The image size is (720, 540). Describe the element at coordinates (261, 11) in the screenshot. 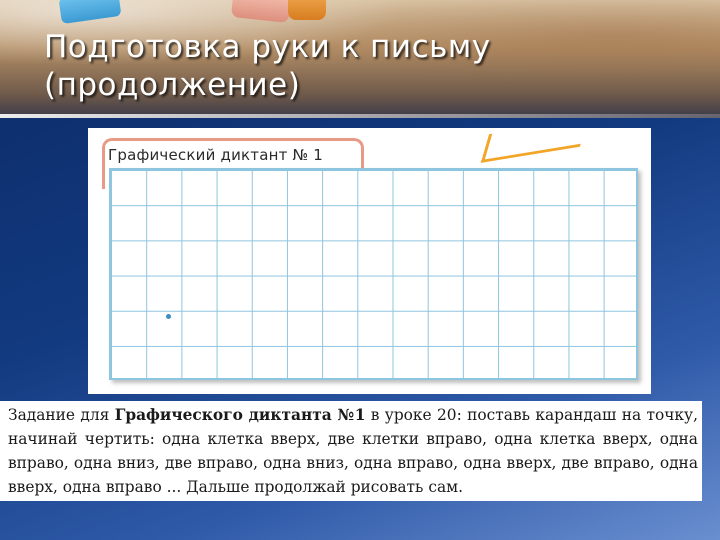

I see `pink-chalk-icon` at that location.